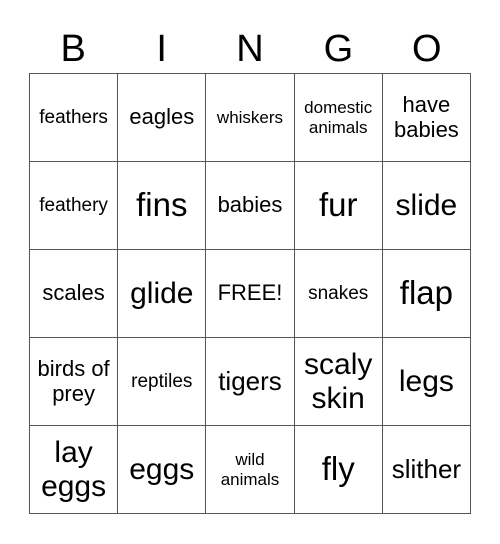 This screenshot has width=500, height=544. I want to click on free-space: FREE!, so click(250, 294).